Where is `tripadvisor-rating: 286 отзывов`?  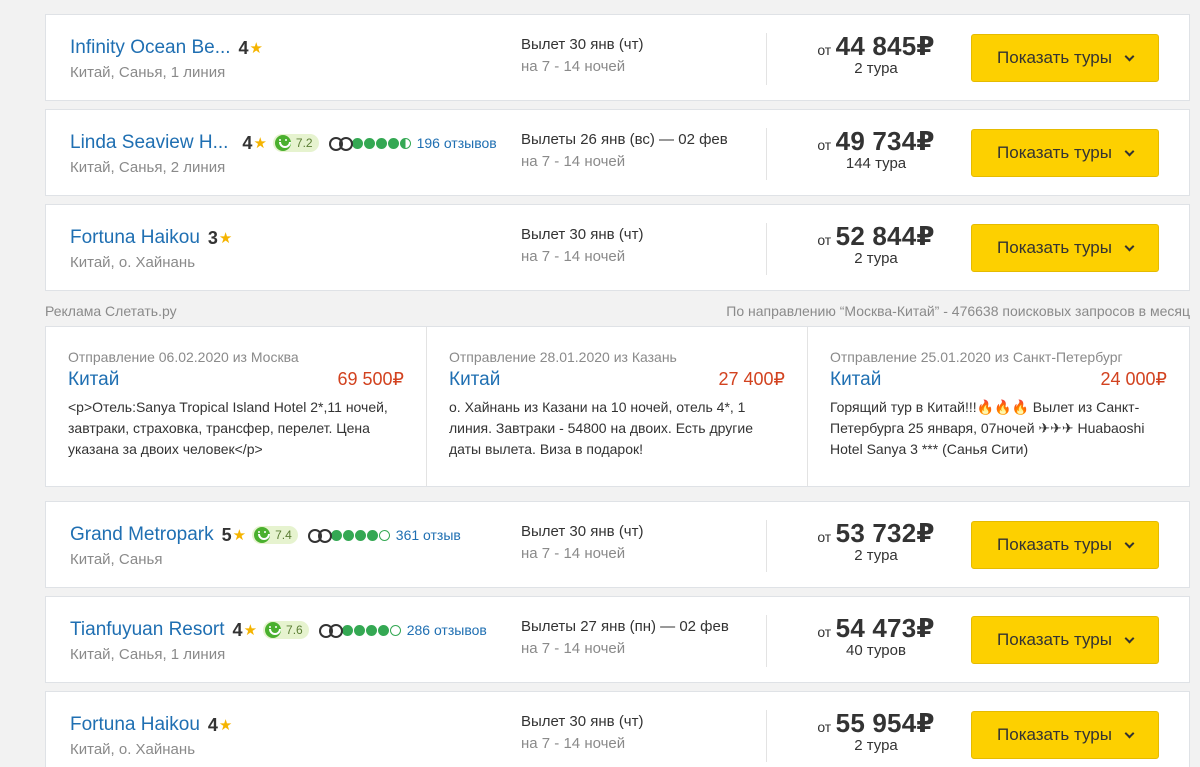
tripadvisor-rating: 286 отзывов is located at coordinates (402, 630).